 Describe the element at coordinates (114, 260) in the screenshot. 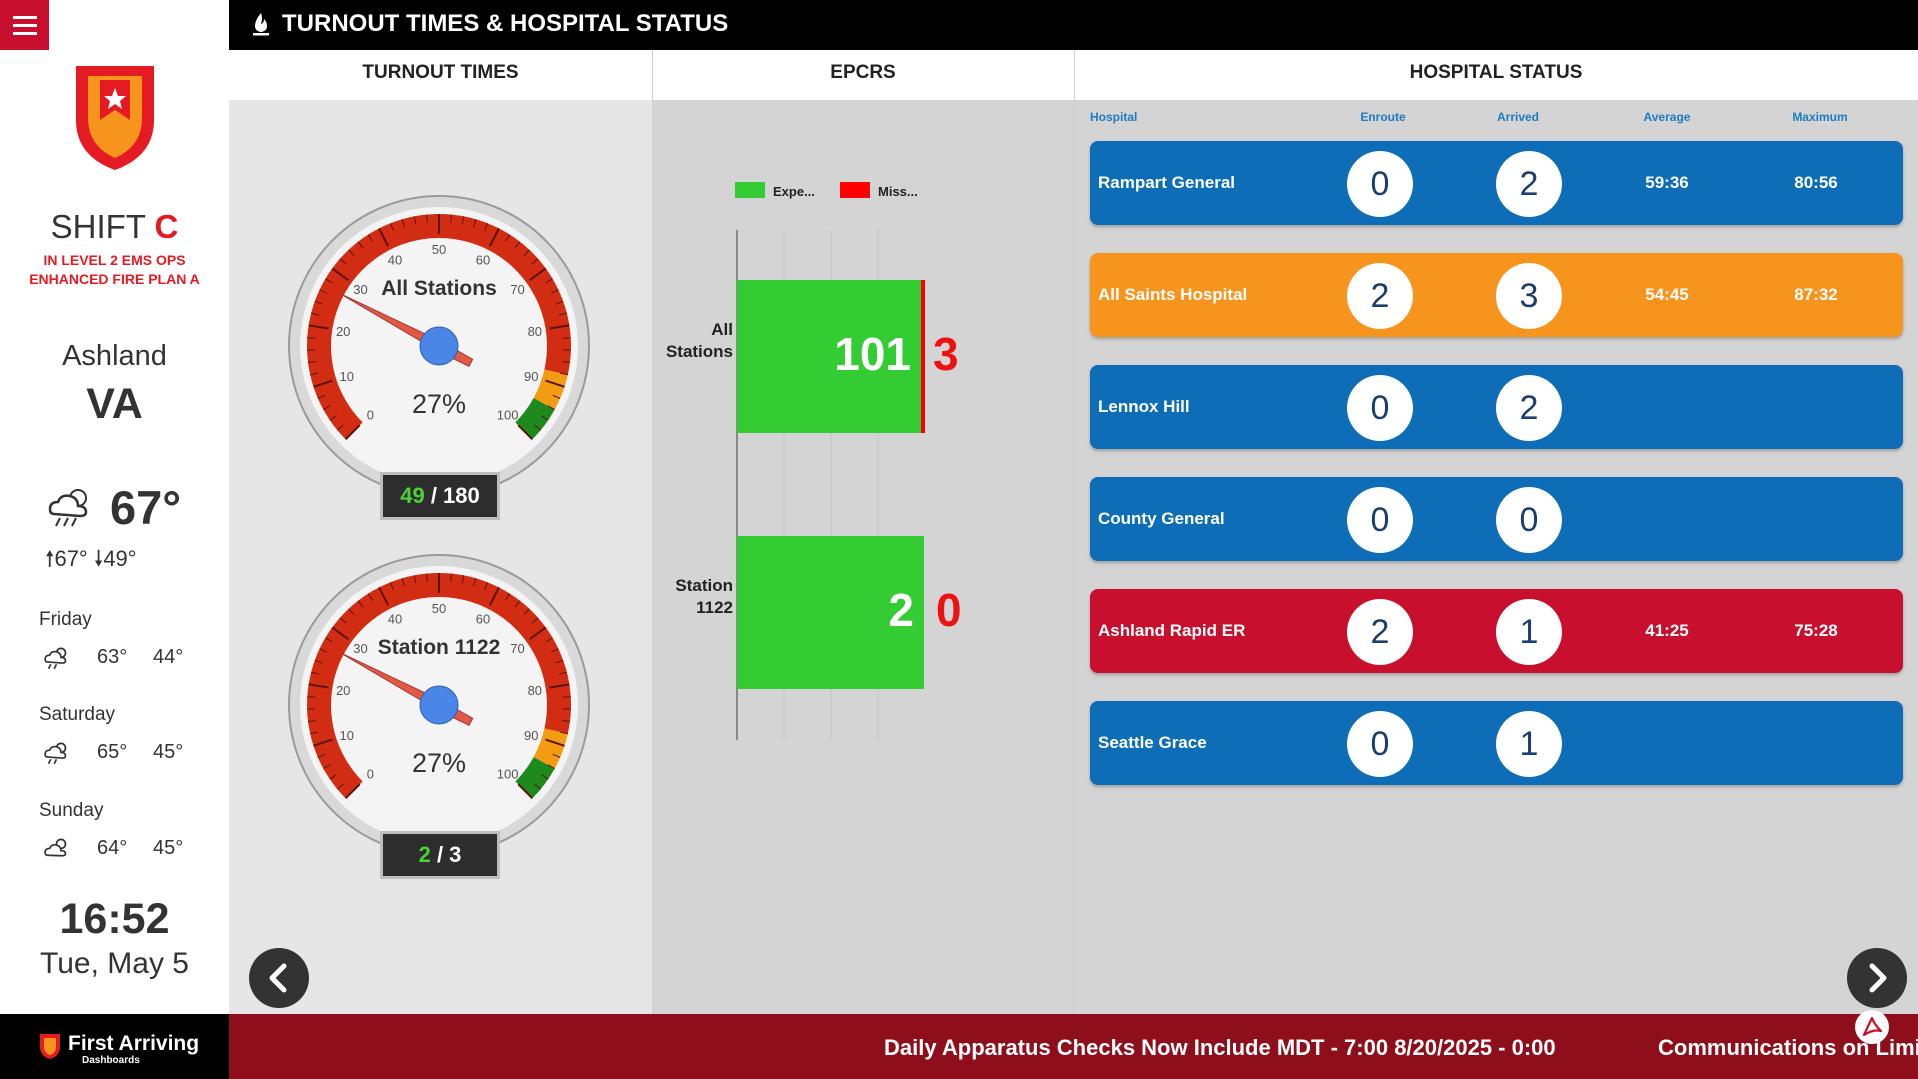

I see `ops-level-text: IN LEVEL 2 EMS OPS` at that location.